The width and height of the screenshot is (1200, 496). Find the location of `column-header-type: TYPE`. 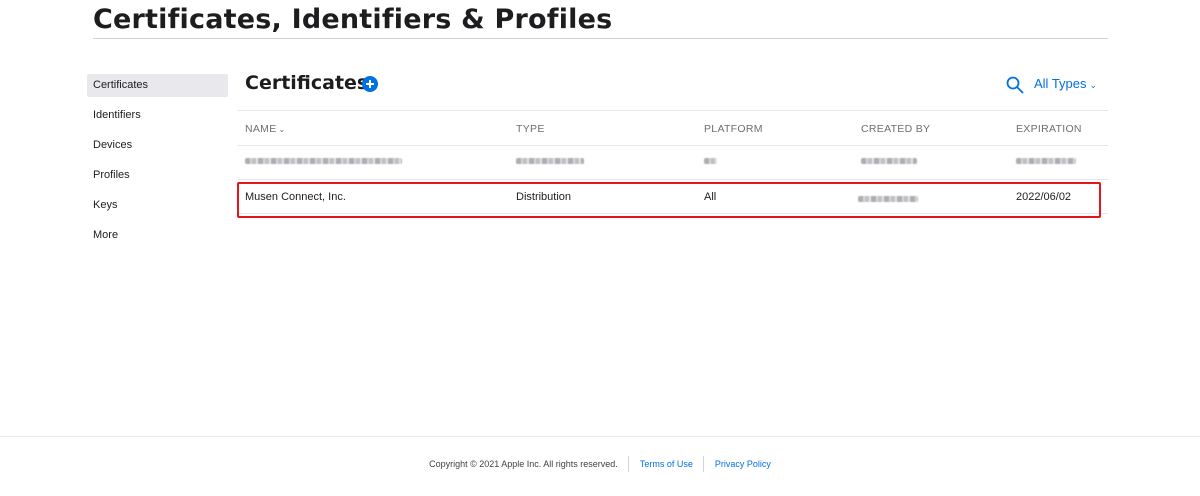

column-header-type: TYPE is located at coordinates (530, 129).